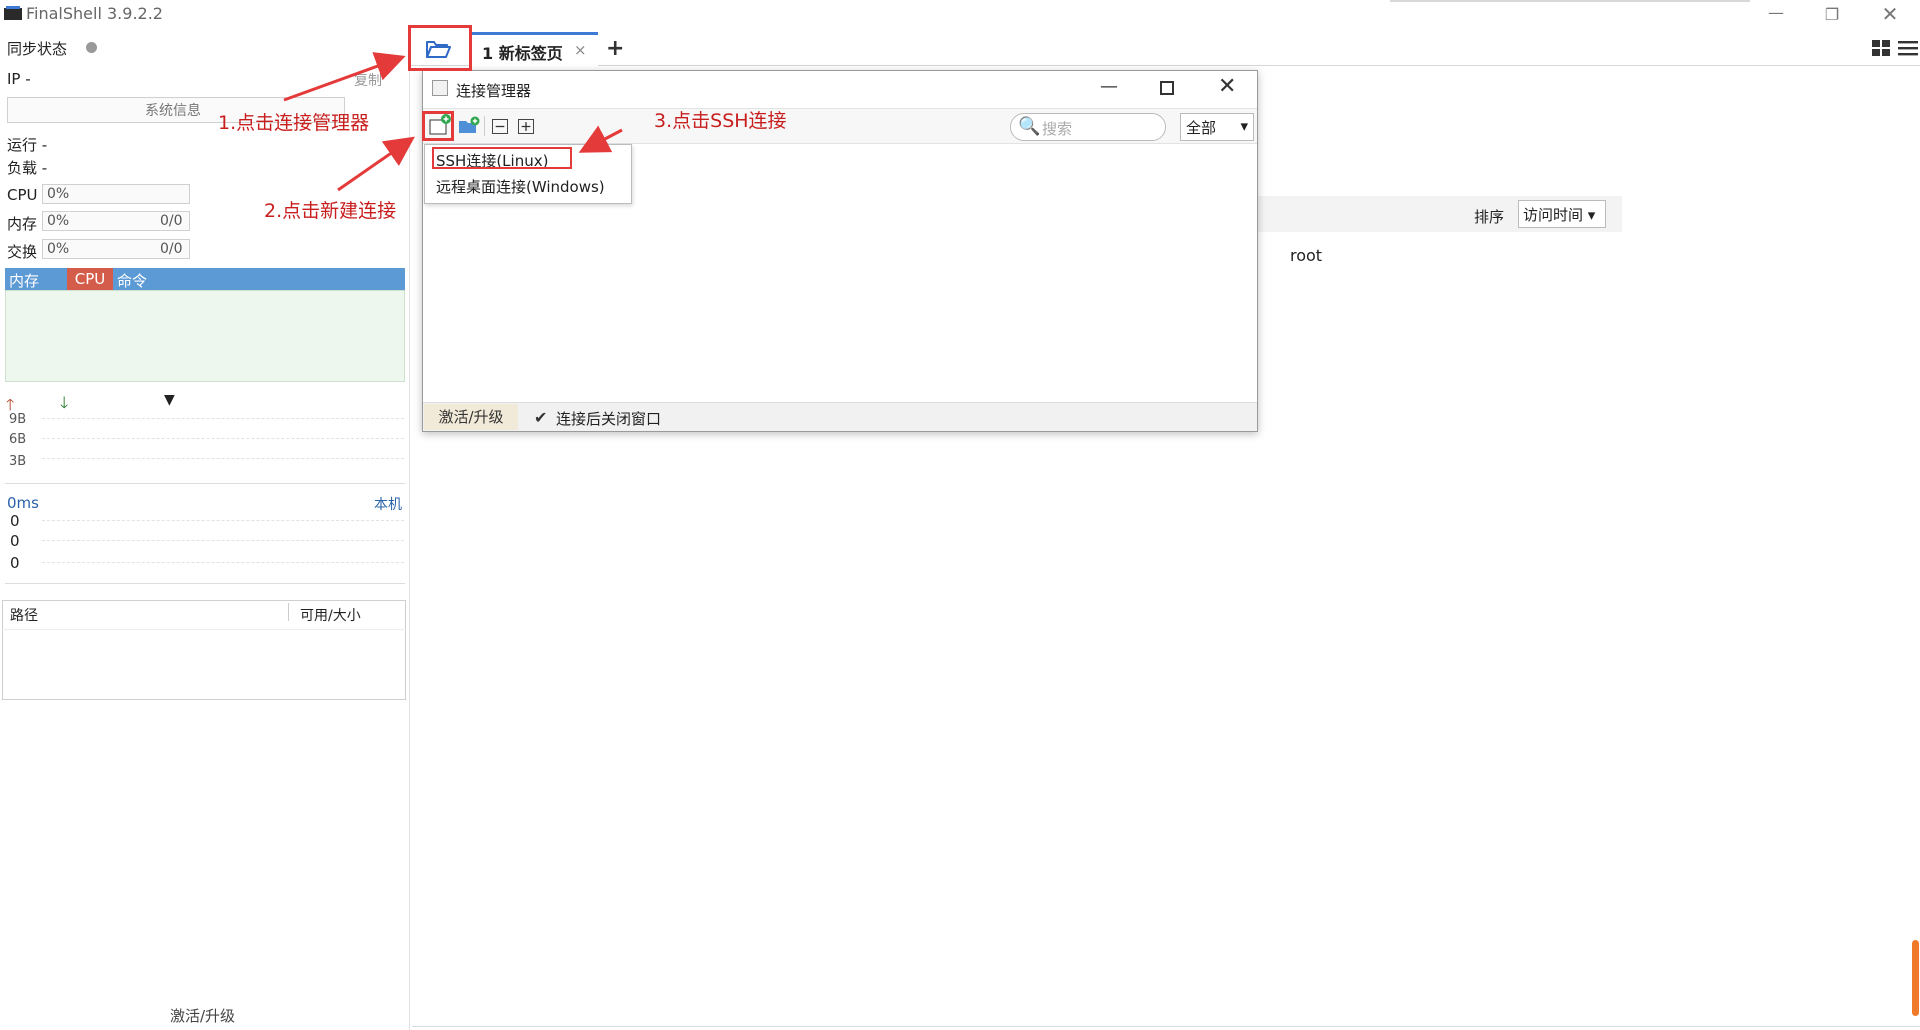  I want to click on annotation-step1: 1.点击连接管理器, so click(294, 123).